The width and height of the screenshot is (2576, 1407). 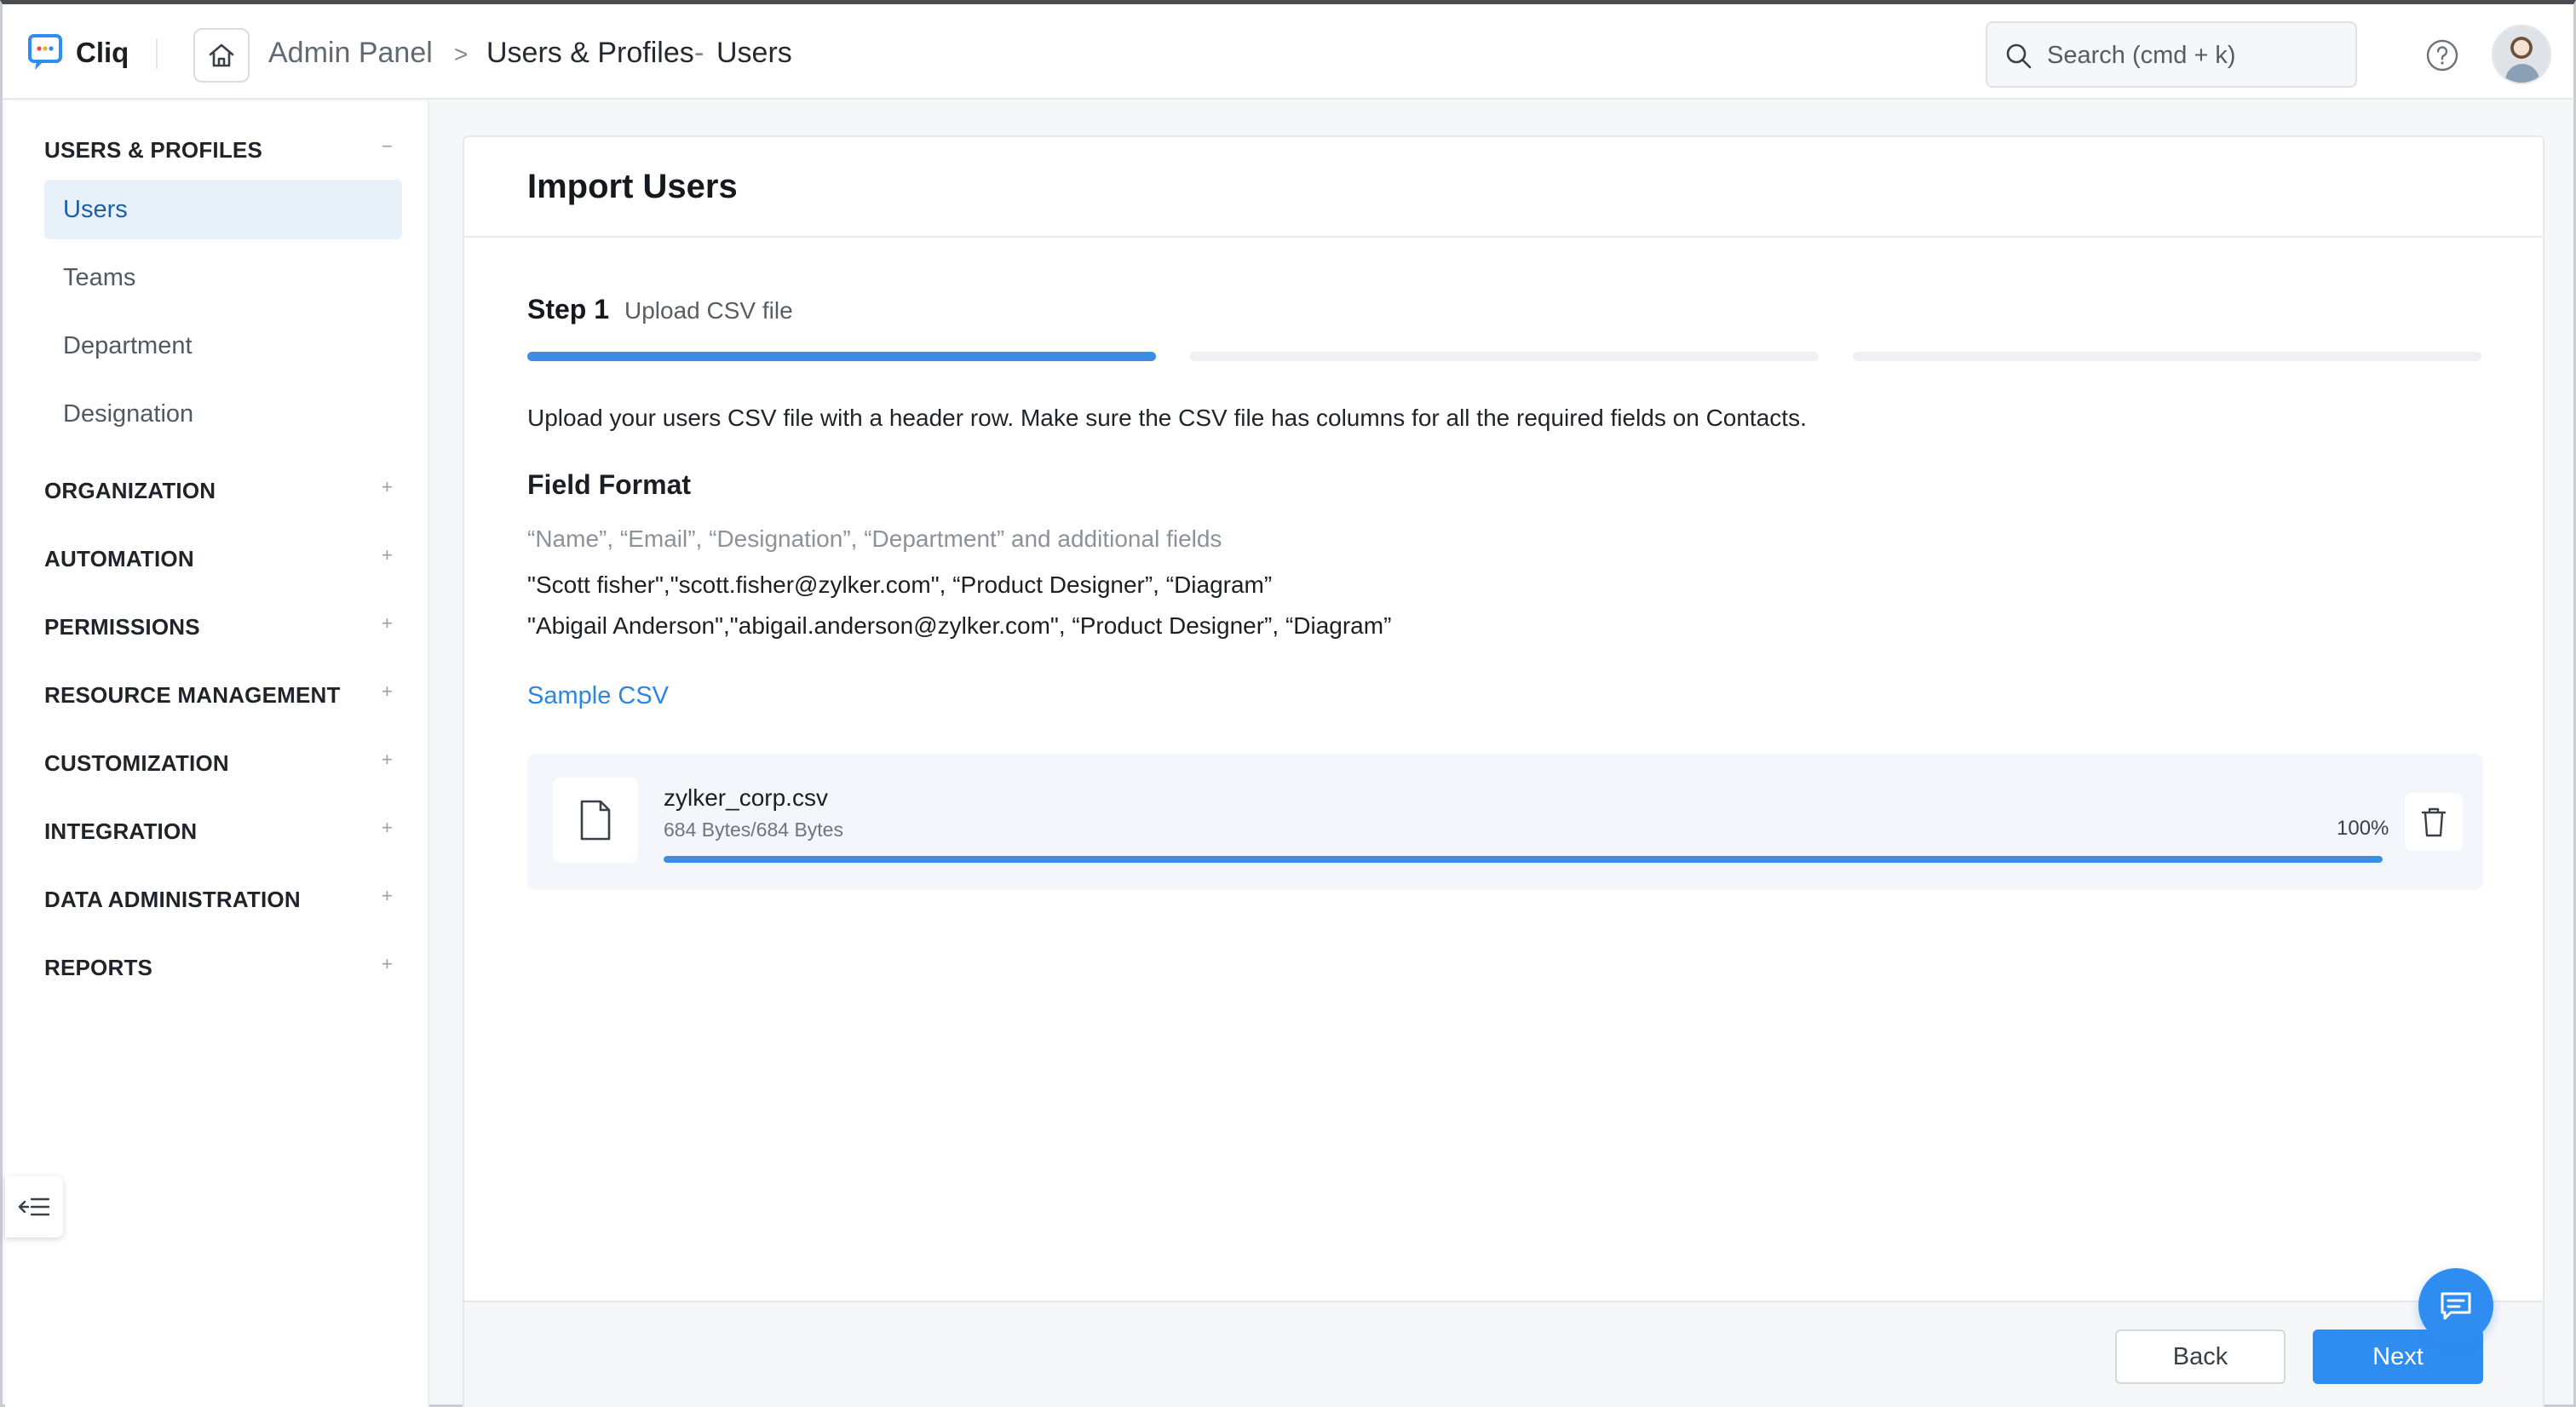 What do you see at coordinates (136, 763) in the screenshot?
I see `sidebar-group-customization: CUSTOMIZATION` at bounding box center [136, 763].